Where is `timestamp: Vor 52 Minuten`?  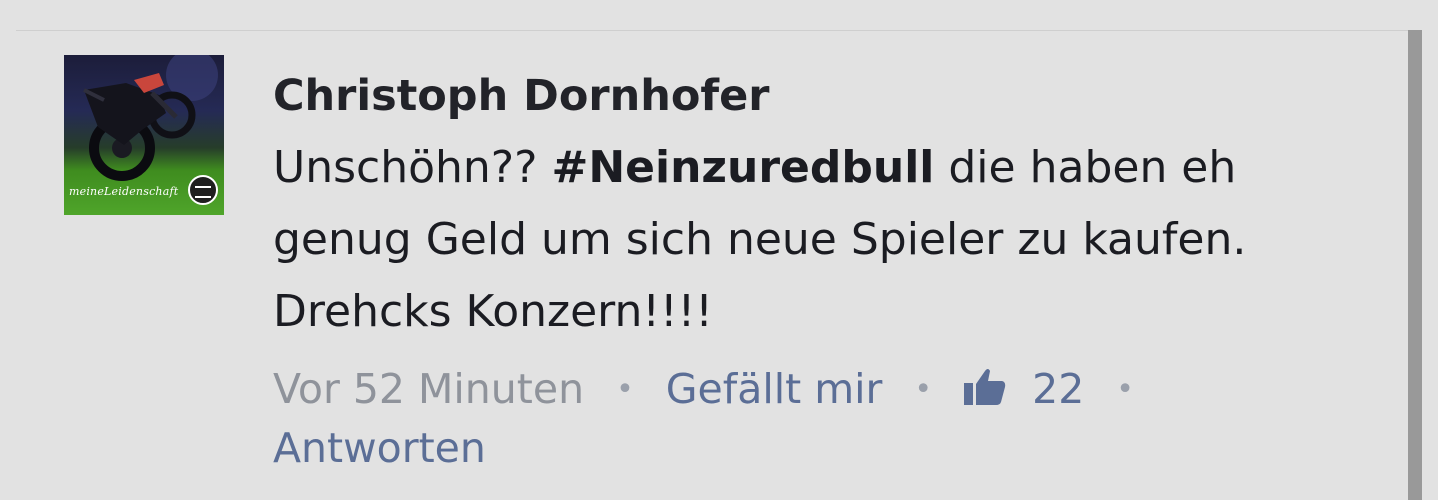
timestamp: Vor 52 Minuten is located at coordinates (428, 389).